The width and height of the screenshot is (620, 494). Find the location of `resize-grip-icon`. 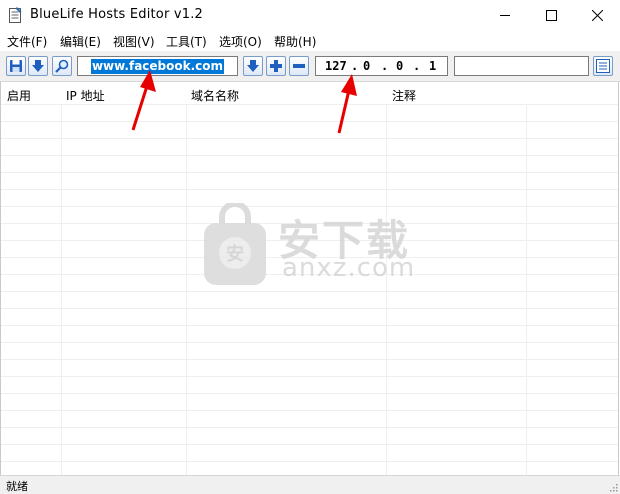

resize-grip-icon is located at coordinates (613, 487).